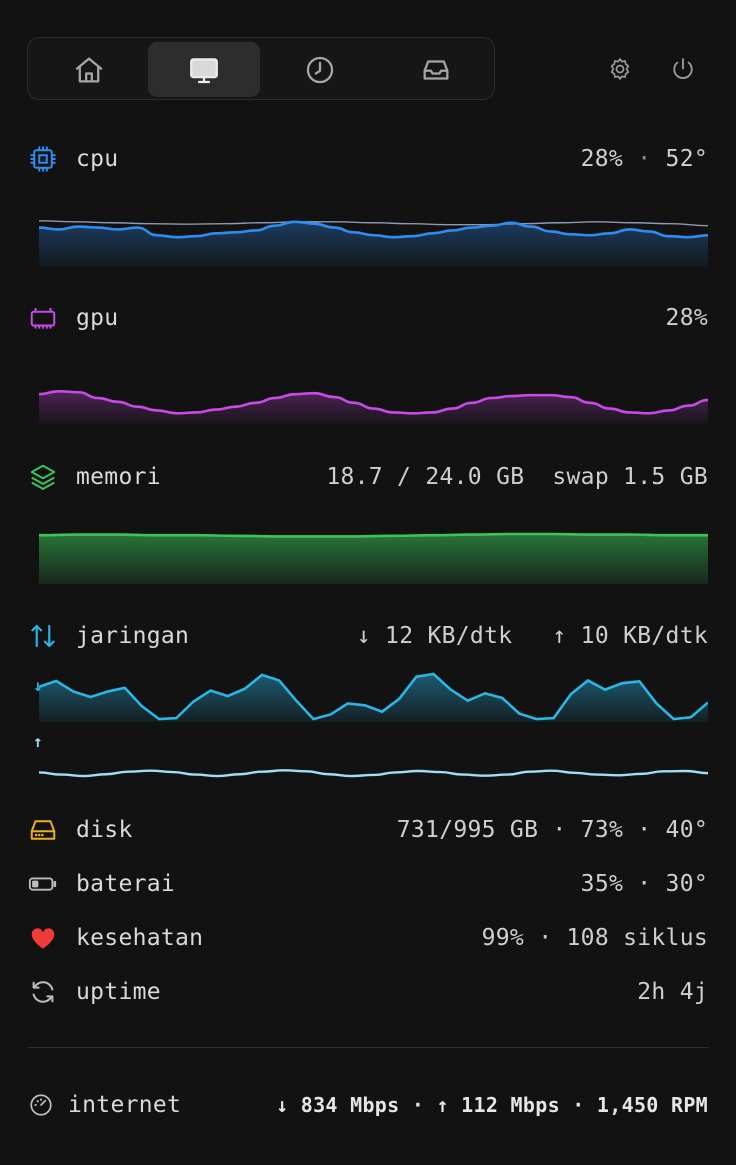 Image resolution: width=736 pixels, height=1165 pixels. Describe the element at coordinates (42, 884) in the screenshot. I see `battery-icon` at that location.